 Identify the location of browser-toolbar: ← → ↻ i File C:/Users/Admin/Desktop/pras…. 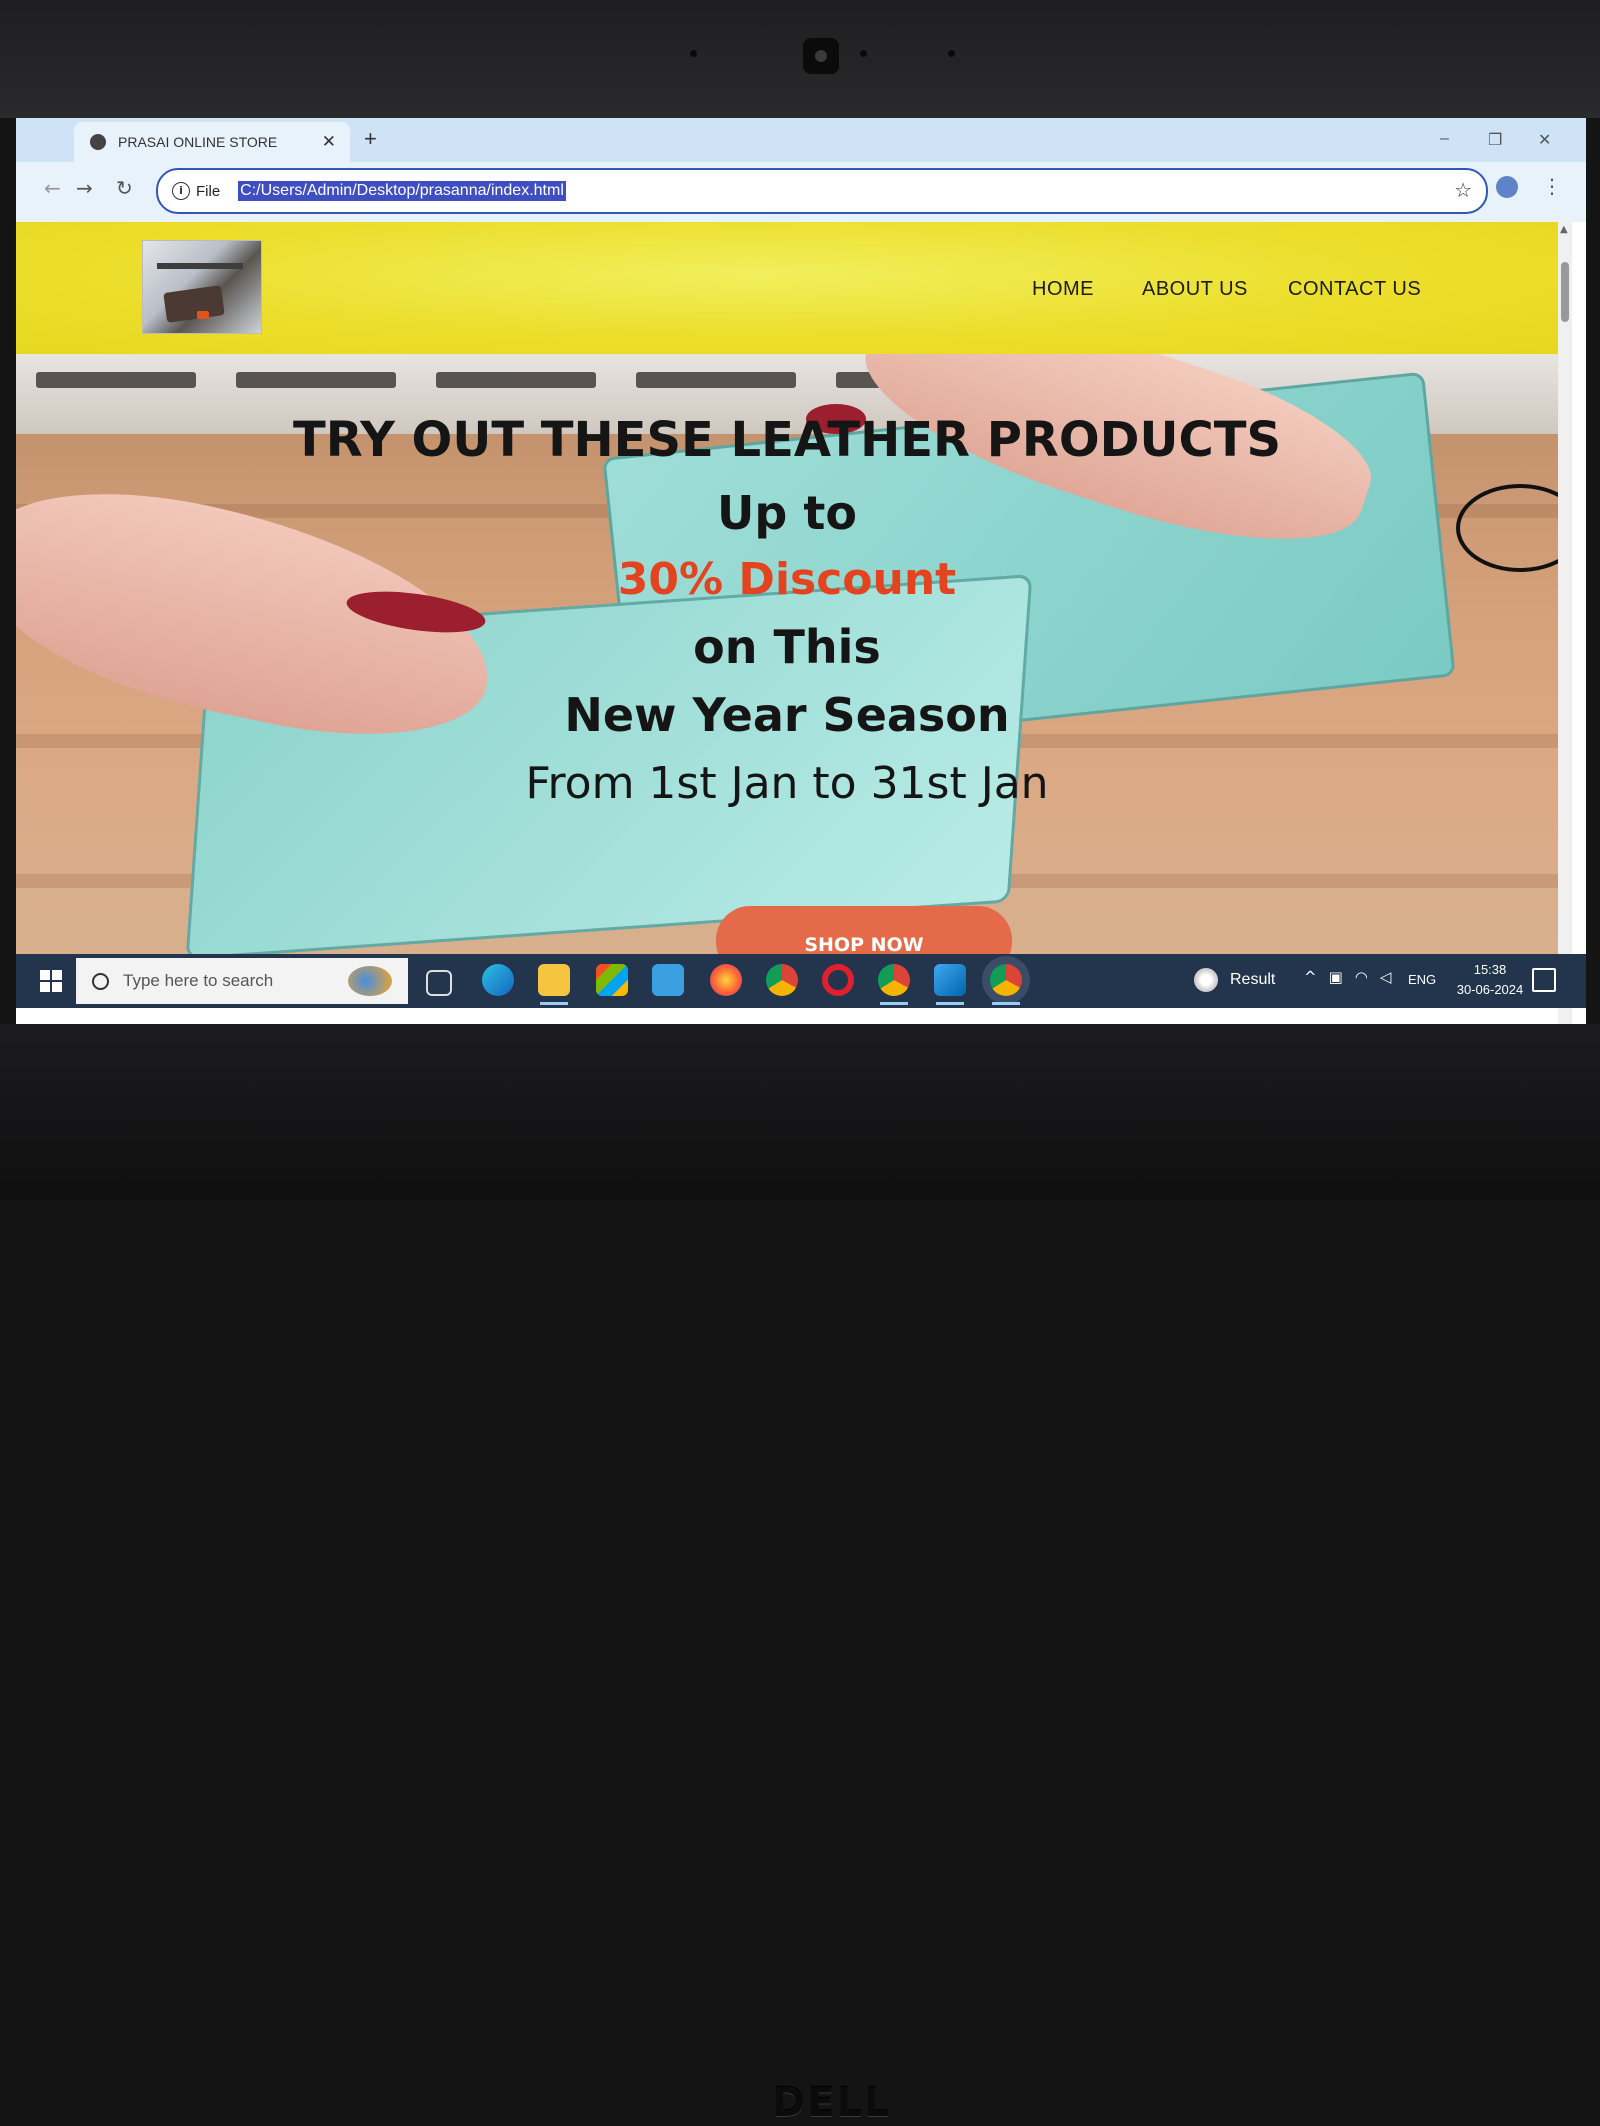
(801, 192).